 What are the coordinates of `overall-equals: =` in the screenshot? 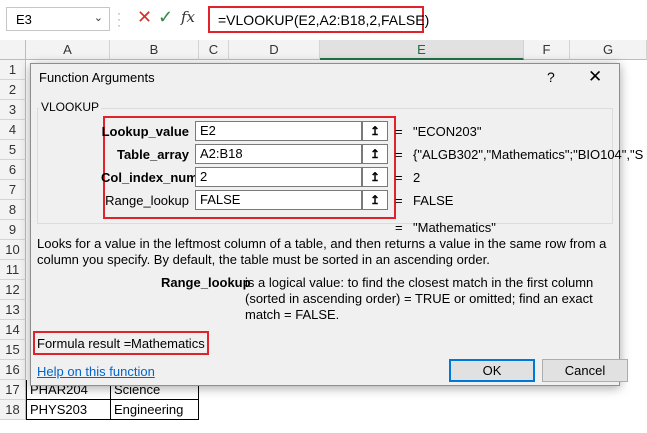 It's located at (399, 227).